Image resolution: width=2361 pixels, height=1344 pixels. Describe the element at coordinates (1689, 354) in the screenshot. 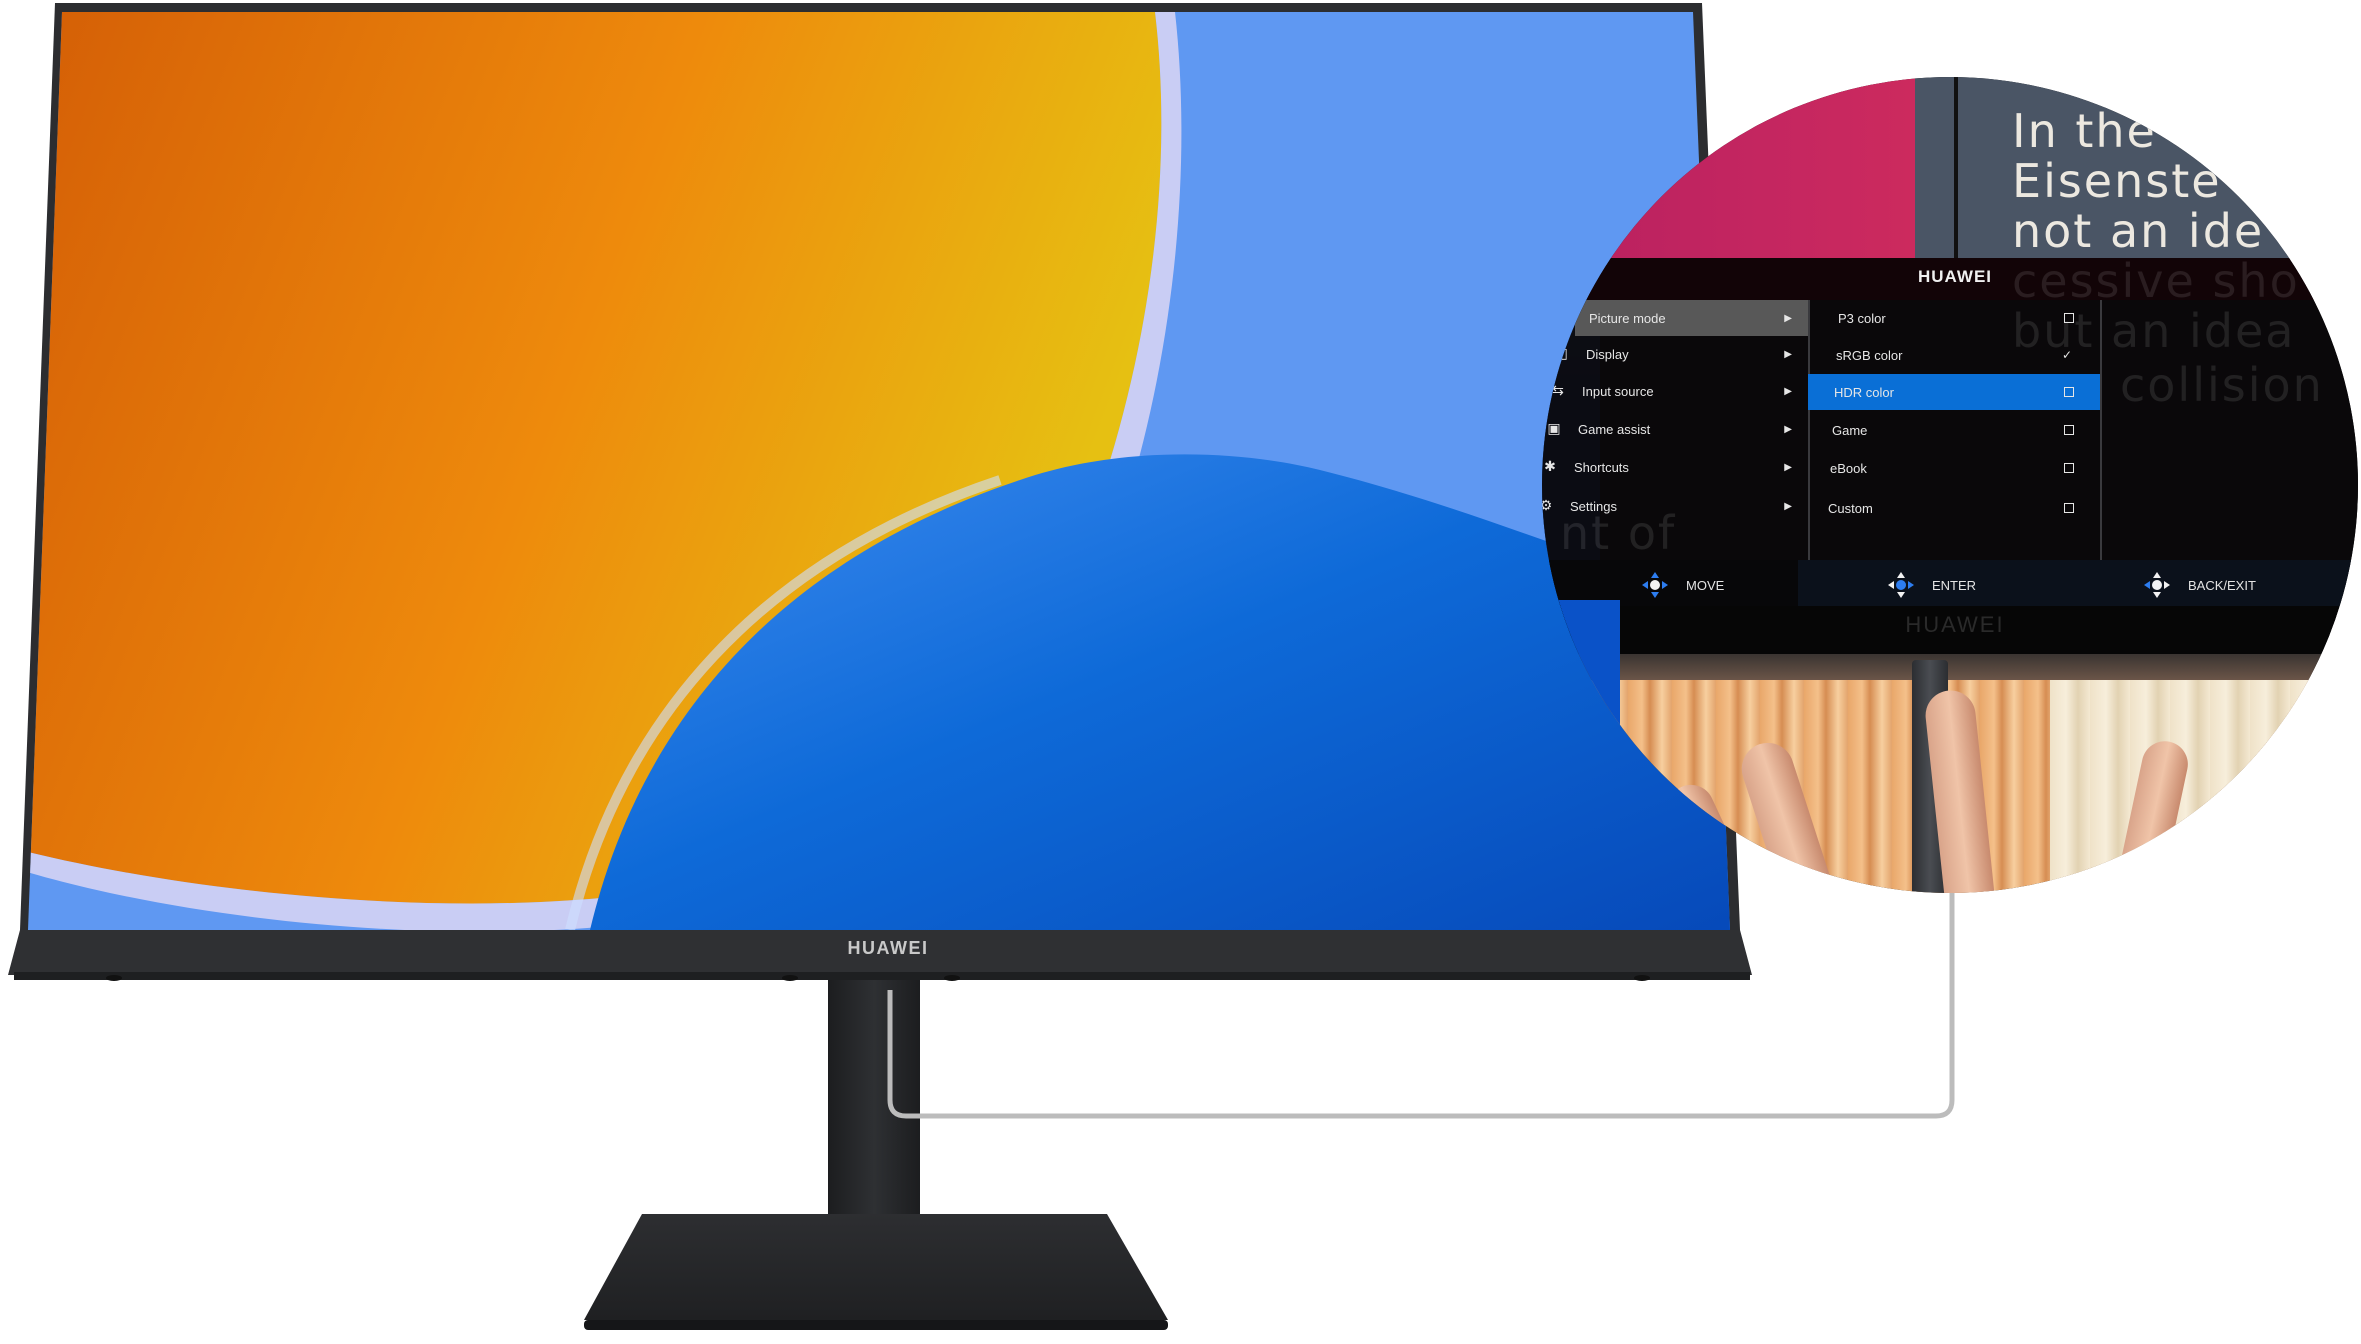

I see `osd-menu-item-display: Display ▶` at that location.